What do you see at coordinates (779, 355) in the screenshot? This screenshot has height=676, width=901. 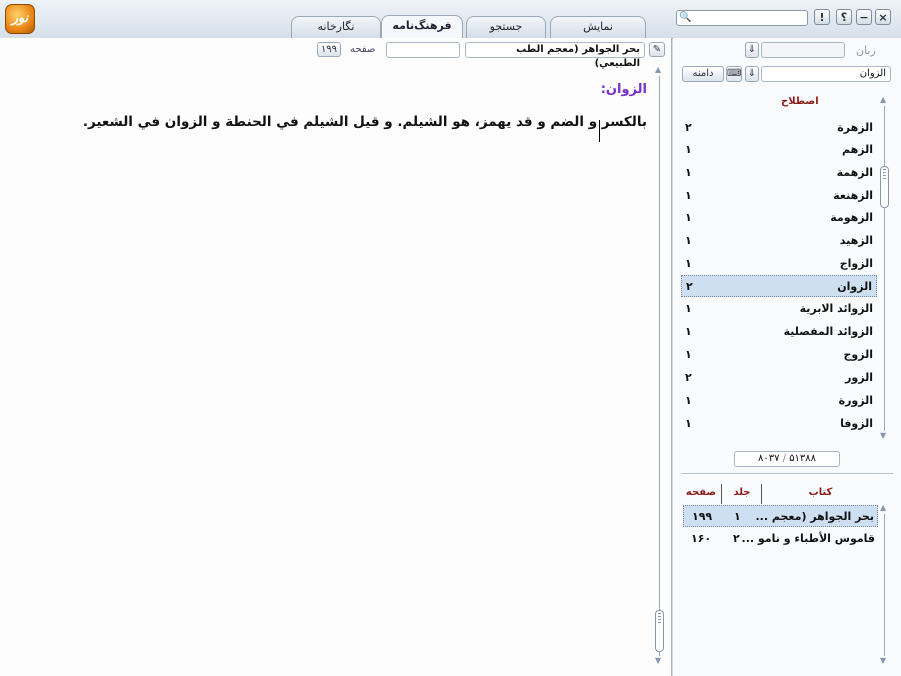 I see `term-row: الزوج ۱` at bounding box center [779, 355].